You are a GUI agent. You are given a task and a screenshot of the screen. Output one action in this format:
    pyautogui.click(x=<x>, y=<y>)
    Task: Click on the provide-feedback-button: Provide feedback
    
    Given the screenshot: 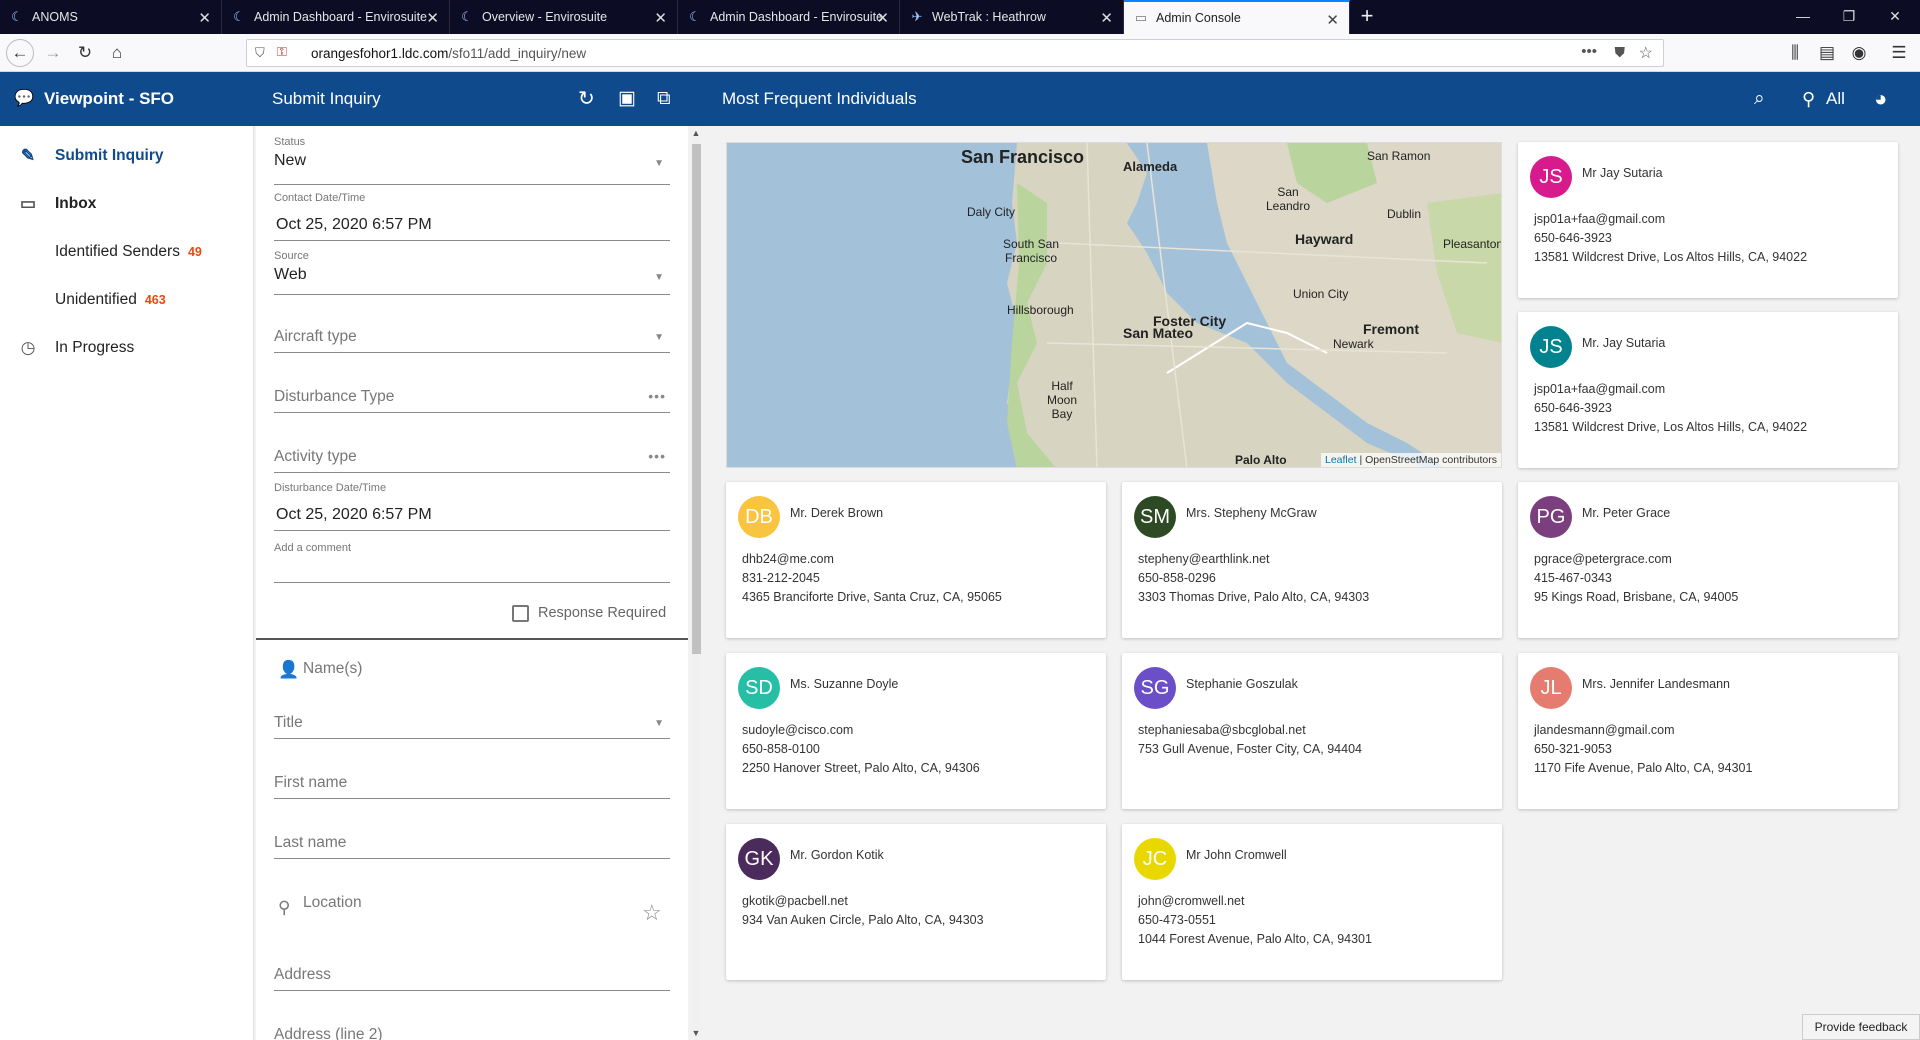 What is the action you would take?
    pyautogui.click(x=1861, y=1027)
    